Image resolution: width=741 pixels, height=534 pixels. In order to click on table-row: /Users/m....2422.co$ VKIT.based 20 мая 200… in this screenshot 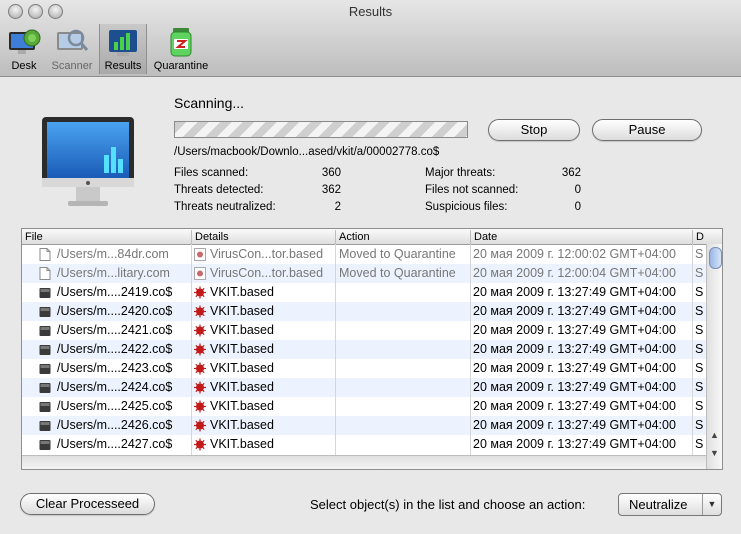, I will do `click(364, 349)`.